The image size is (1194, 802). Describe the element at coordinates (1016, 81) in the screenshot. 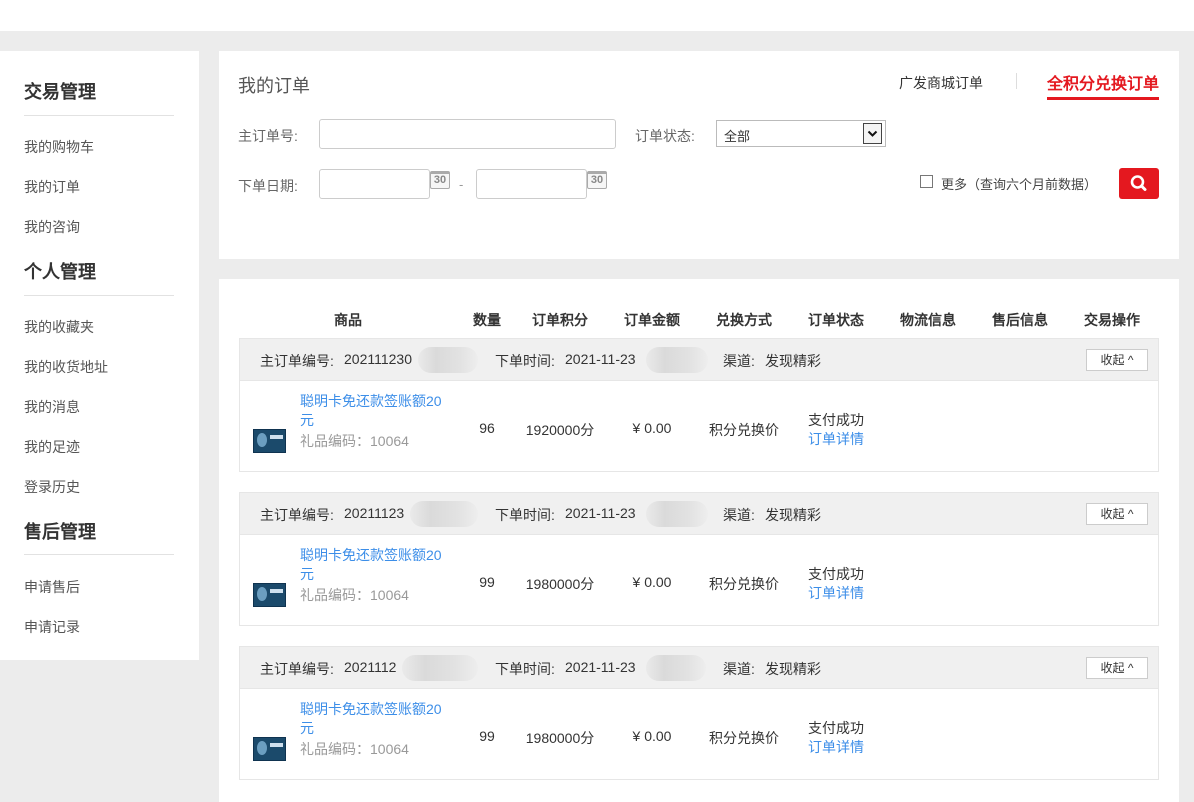

I see `tab-divider` at that location.